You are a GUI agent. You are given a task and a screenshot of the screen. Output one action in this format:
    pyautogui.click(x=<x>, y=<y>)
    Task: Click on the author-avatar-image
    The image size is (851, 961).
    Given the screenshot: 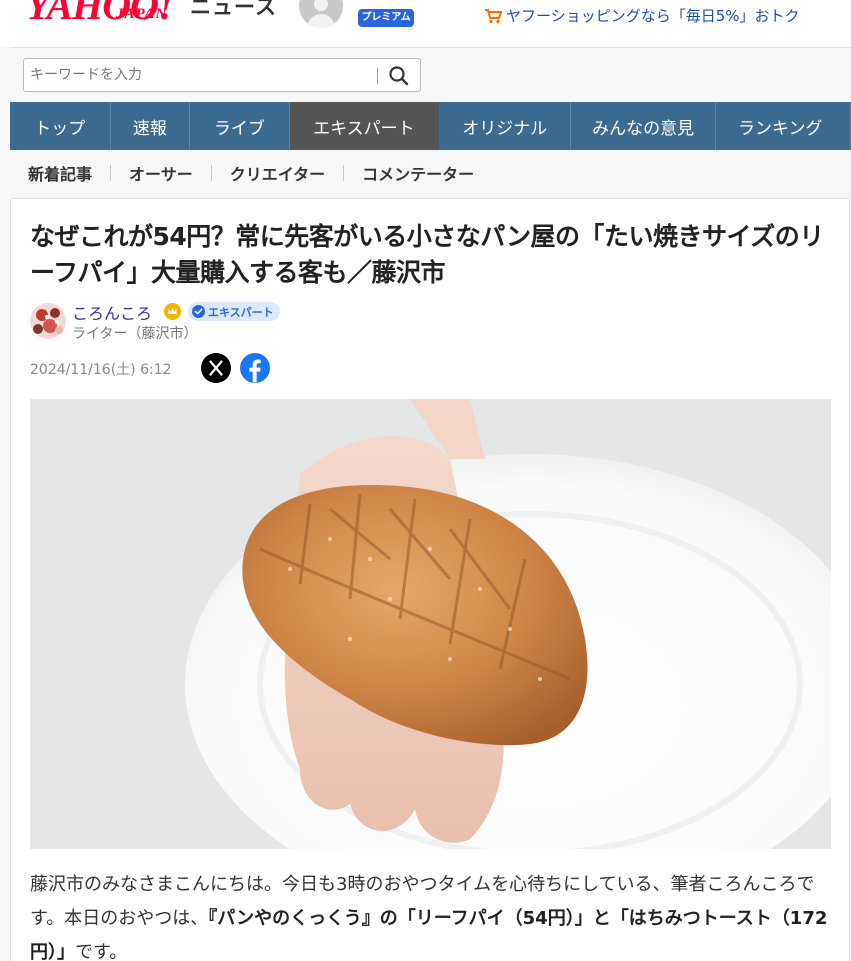 What is the action you would take?
    pyautogui.click(x=48, y=321)
    